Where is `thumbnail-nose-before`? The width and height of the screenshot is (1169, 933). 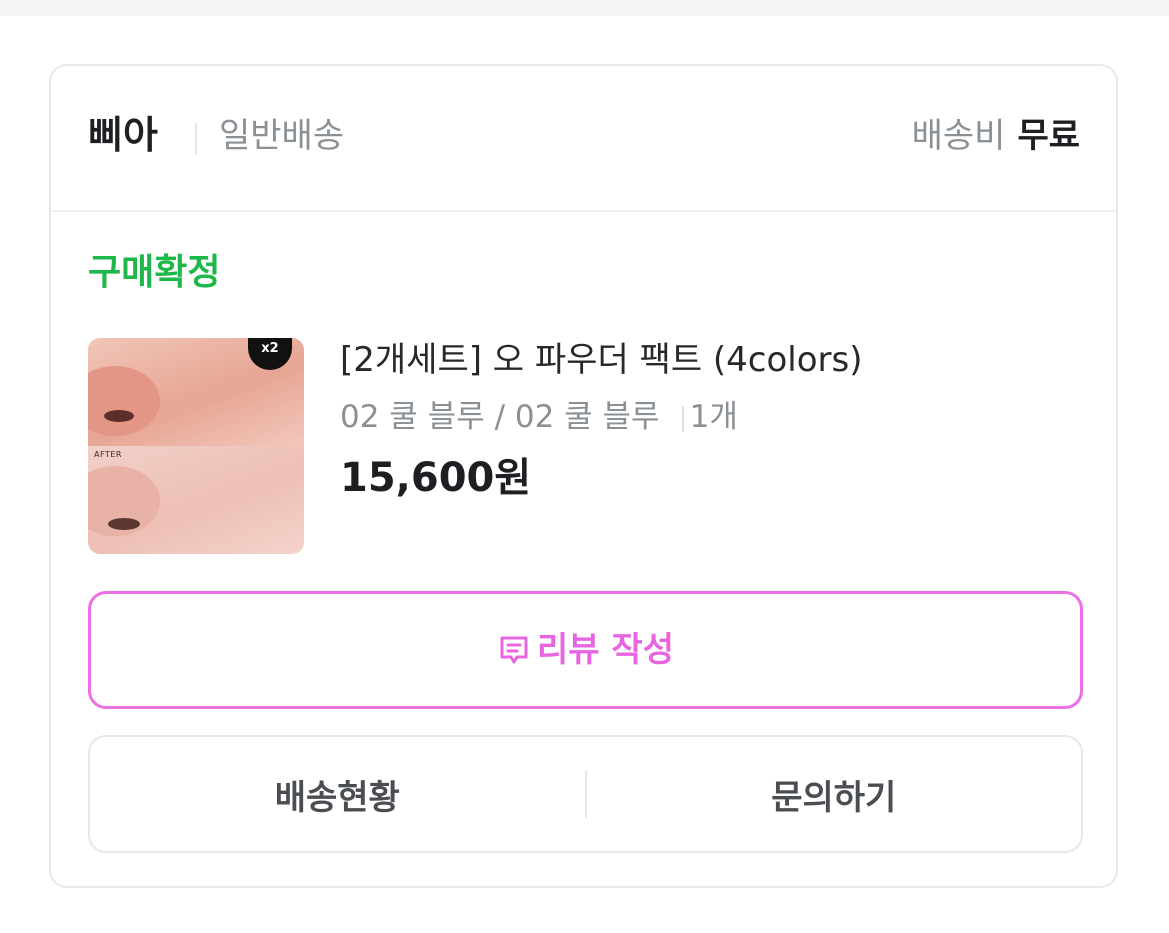 thumbnail-nose-before is located at coordinates (124, 401).